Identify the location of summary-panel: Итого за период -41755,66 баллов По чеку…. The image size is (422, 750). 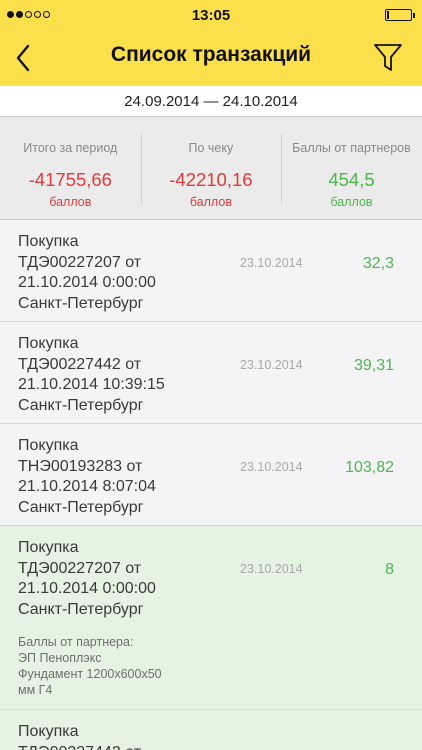
(211, 168).